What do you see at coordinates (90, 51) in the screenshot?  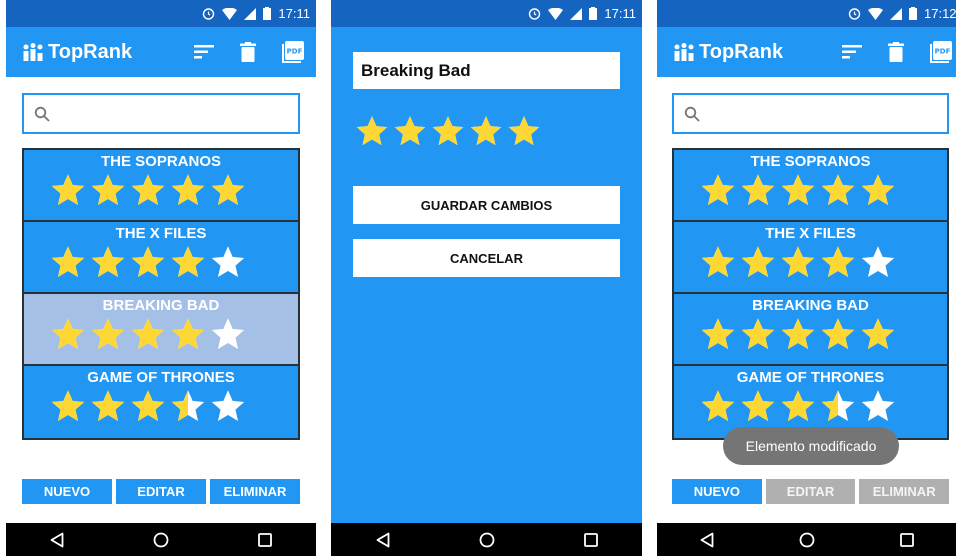 I see `app-title: TopRank` at bounding box center [90, 51].